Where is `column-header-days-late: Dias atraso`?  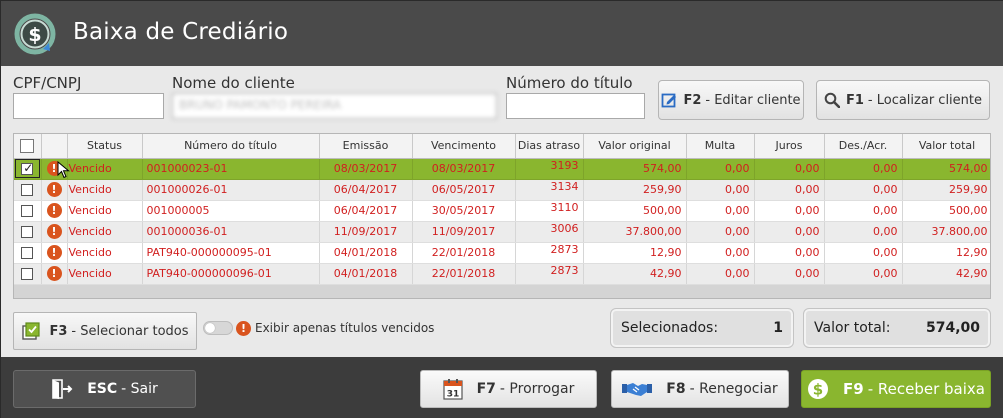
column-header-days-late: Dias atraso is located at coordinates (549, 146).